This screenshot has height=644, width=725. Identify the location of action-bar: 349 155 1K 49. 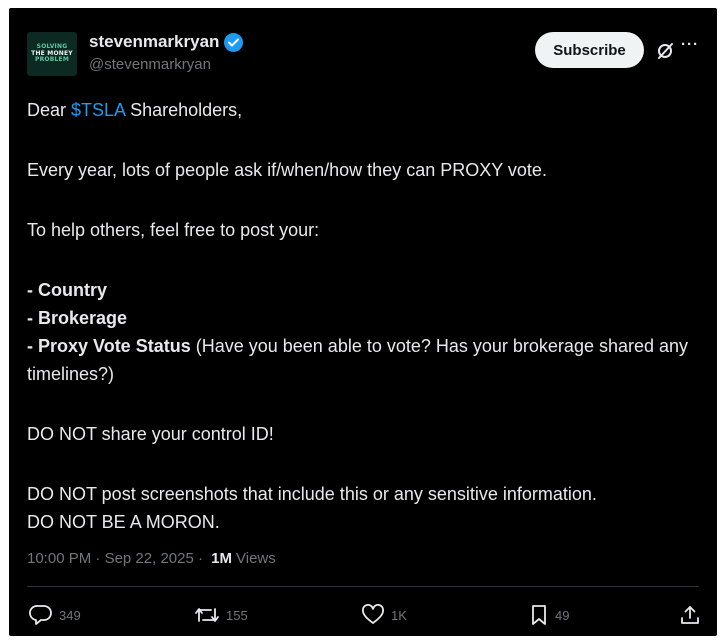
(363, 617).